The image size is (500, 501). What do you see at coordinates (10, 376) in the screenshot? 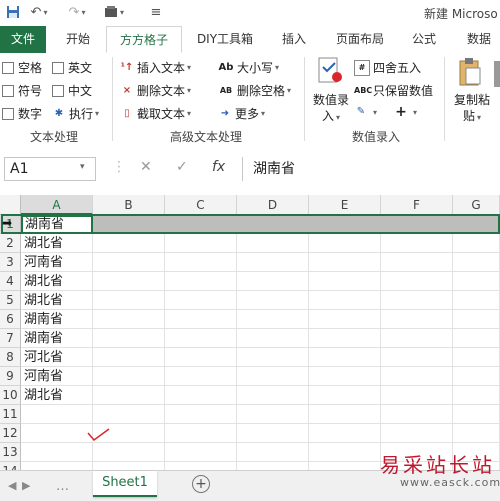
I see `row-header: 9` at bounding box center [10, 376].